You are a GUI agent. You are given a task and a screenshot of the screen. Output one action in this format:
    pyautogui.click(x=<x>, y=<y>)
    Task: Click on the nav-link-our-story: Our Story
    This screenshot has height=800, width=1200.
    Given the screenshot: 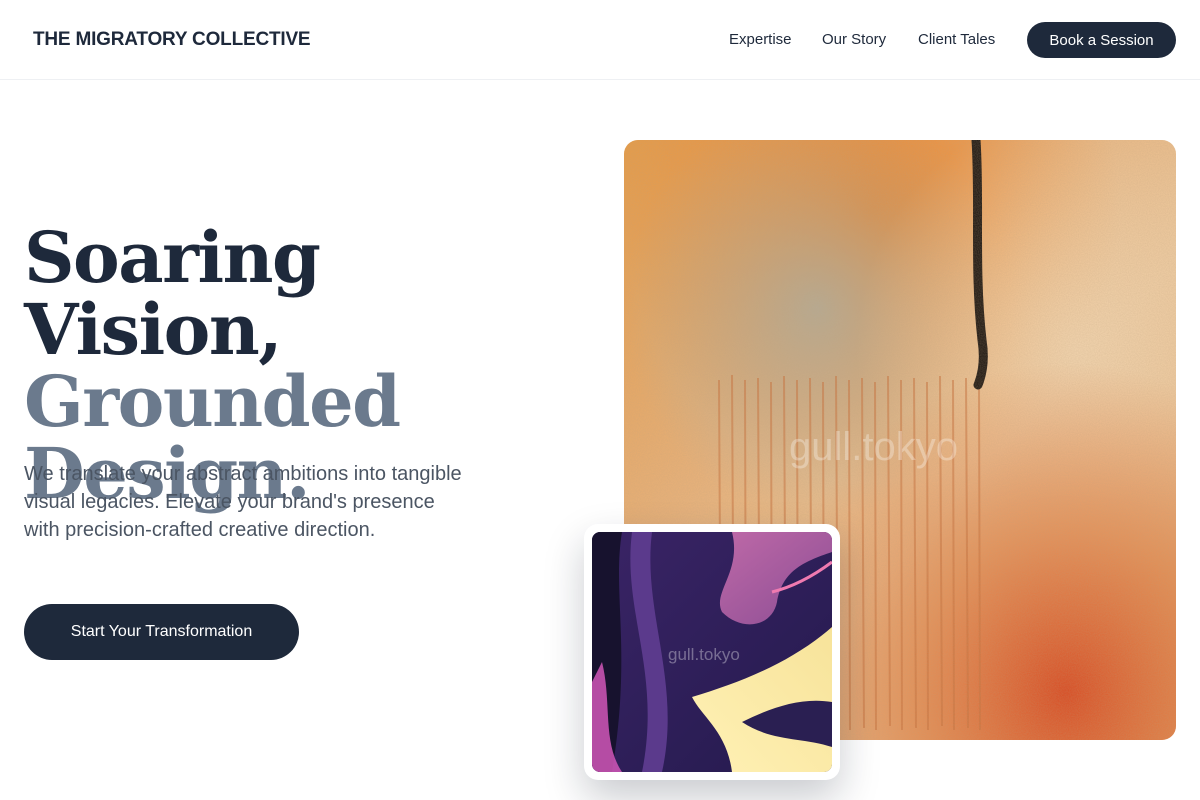 What is the action you would take?
    pyautogui.click(x=854, y=39)
    